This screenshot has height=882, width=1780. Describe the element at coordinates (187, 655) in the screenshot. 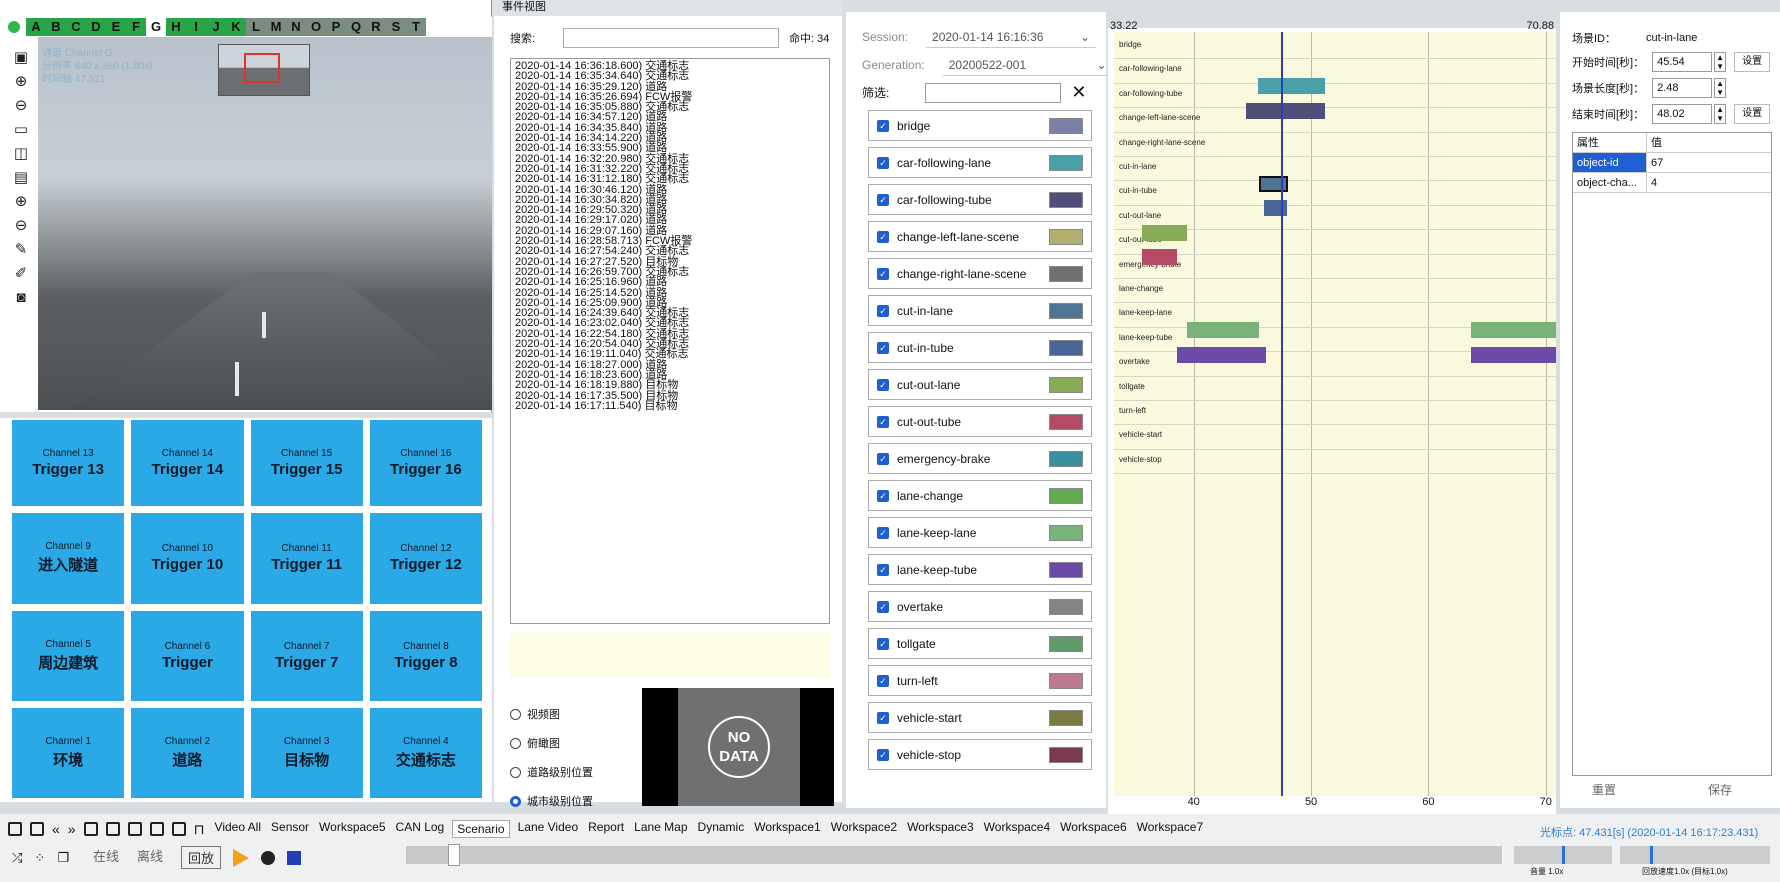

I see `trigger-button: Channel 6 Trigger` at that location.